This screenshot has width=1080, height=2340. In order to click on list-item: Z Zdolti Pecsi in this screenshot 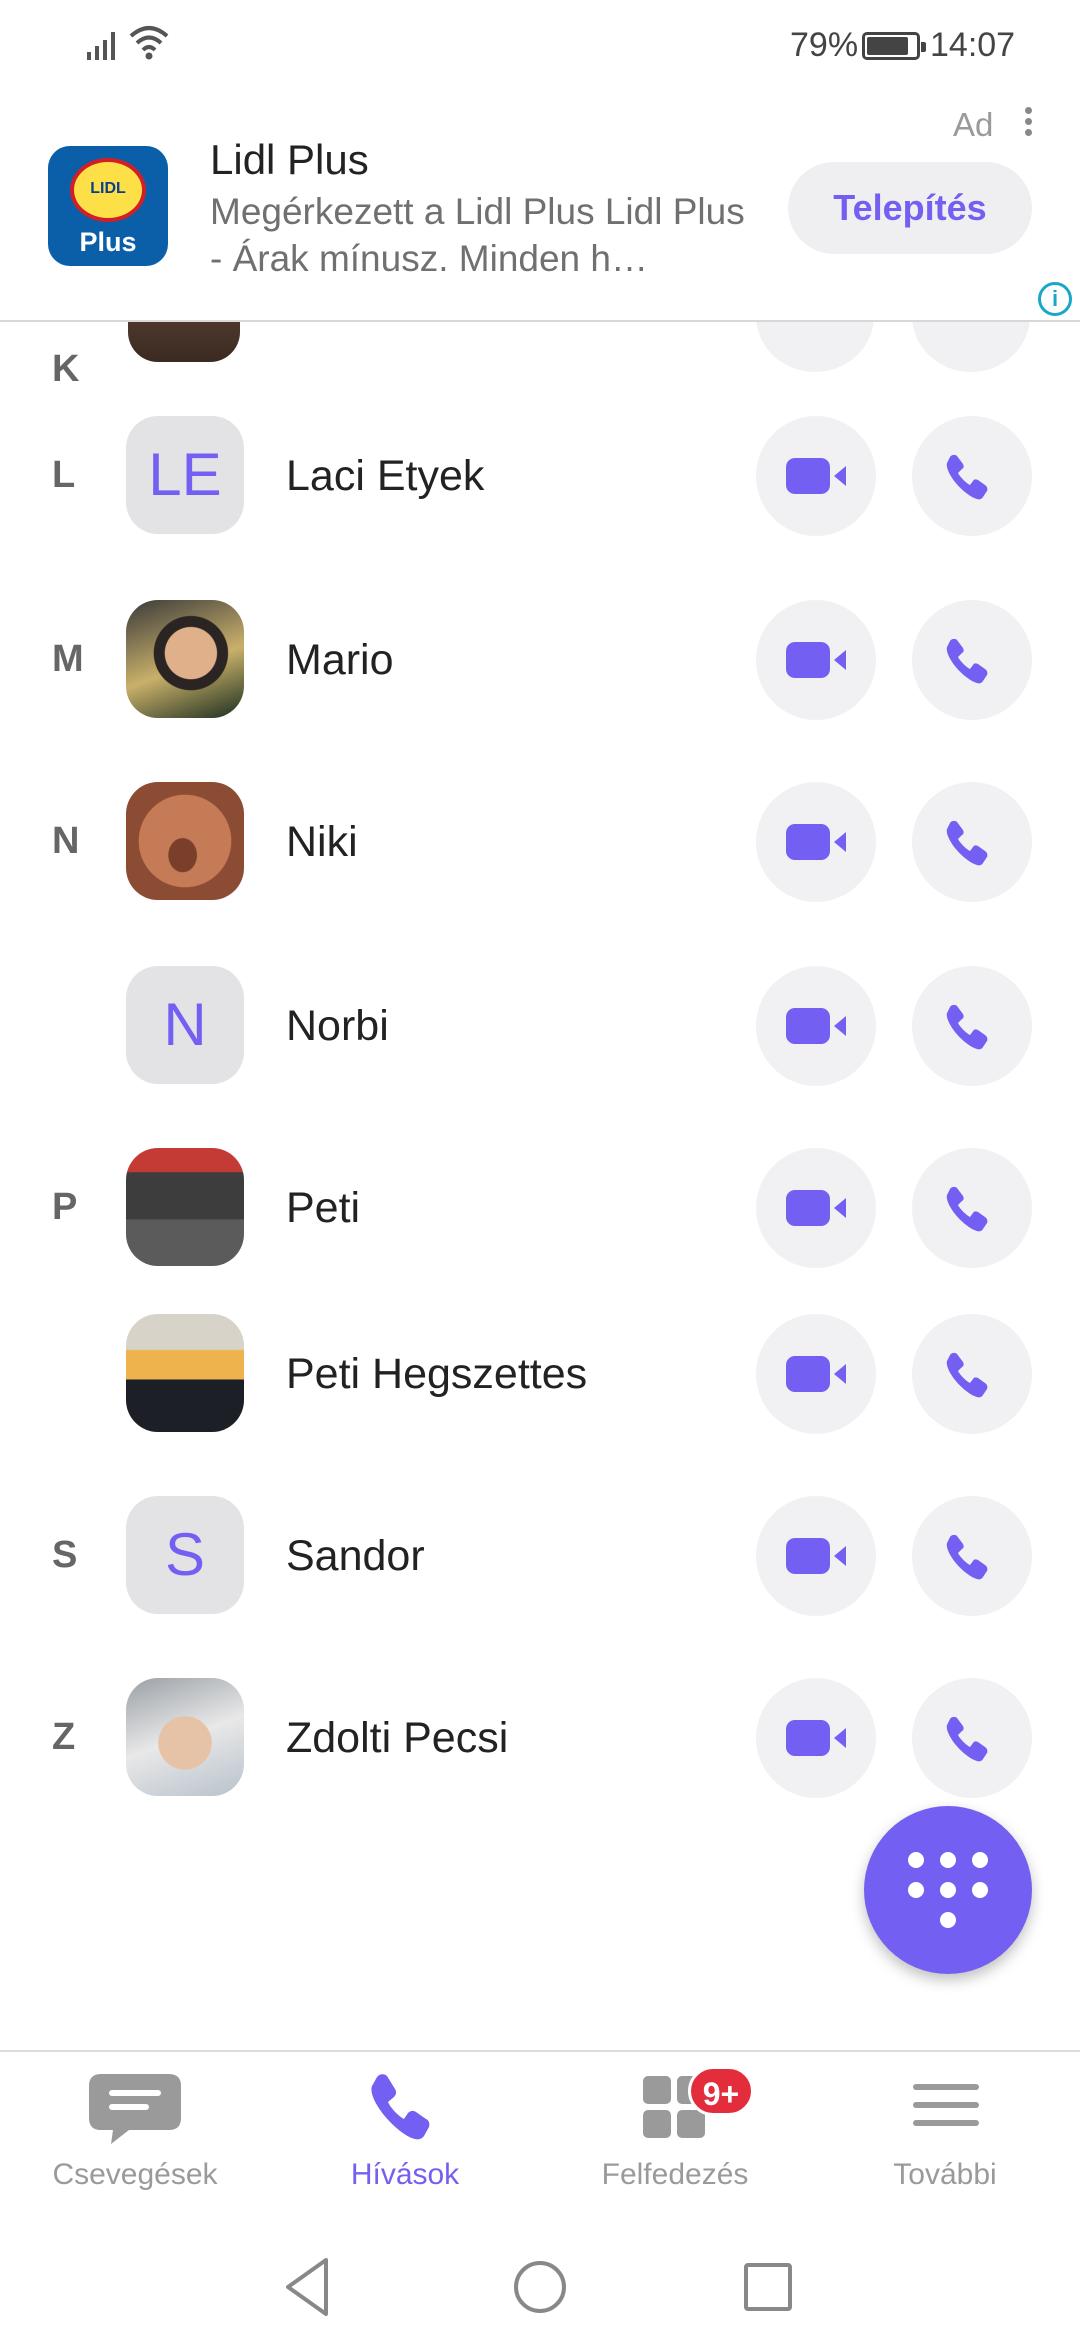, I will do `click(540, 1738)`.